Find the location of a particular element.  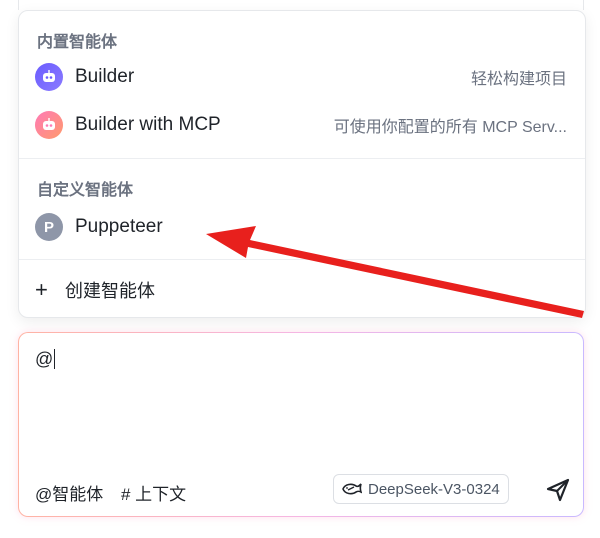

context-button: # 上下文 is located at coordinates (153, 492).